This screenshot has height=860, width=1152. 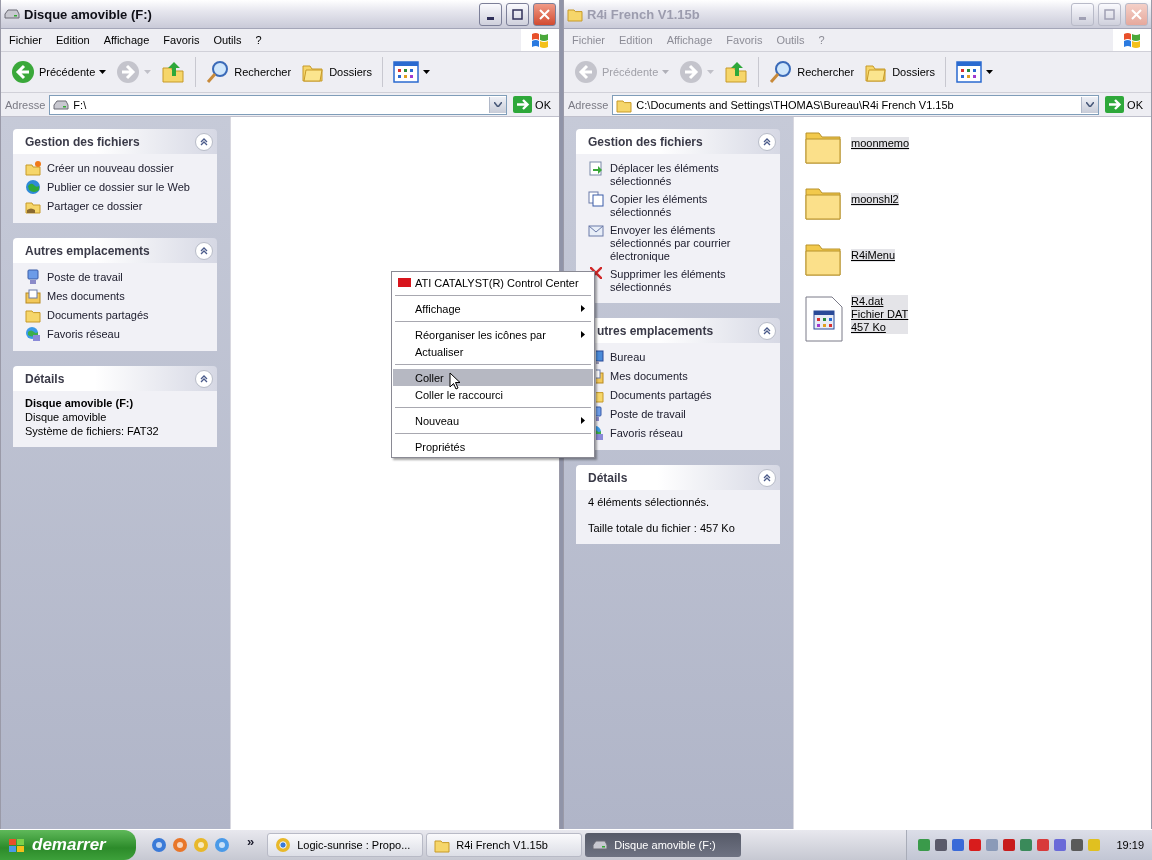 What do you see at coordinates (685, 174) in the screenshot?
I see `task-link: Déplacer les éléments sélectionnés` at bounding box center [685, 174].